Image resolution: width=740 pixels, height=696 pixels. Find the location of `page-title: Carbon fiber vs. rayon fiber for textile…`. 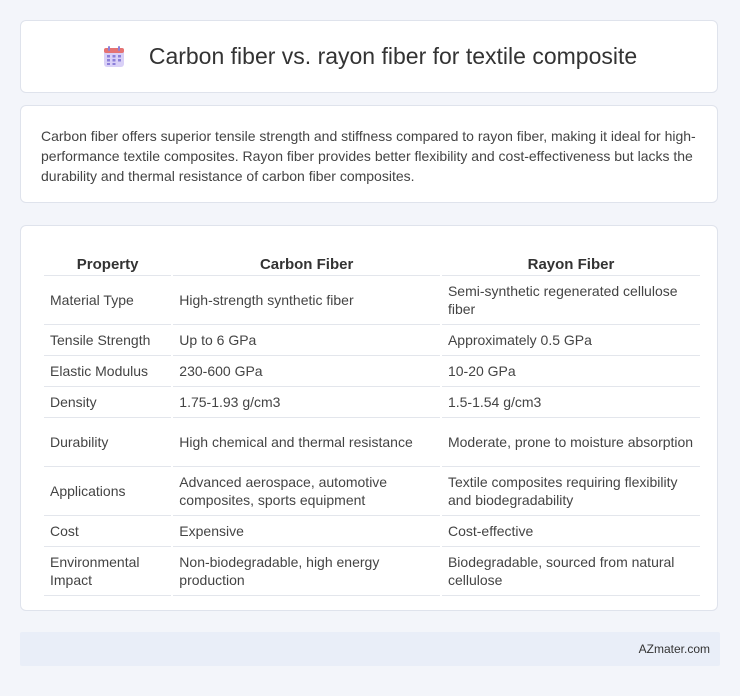

page-title: Carbon fiber vs. rayon fiber for textile… is located at coordinates (393, 56).